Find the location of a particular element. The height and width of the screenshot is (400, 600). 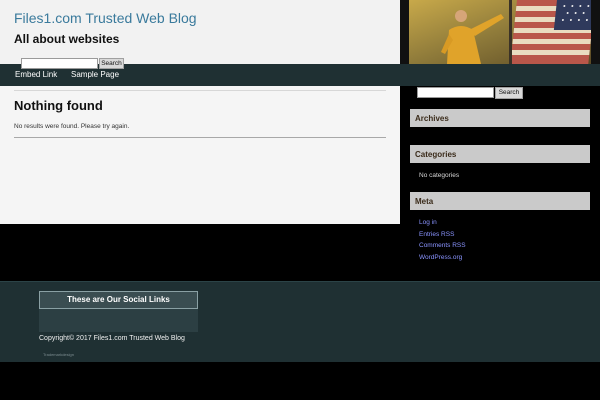

site-description: All about websites is located at coordinates (67, 39).